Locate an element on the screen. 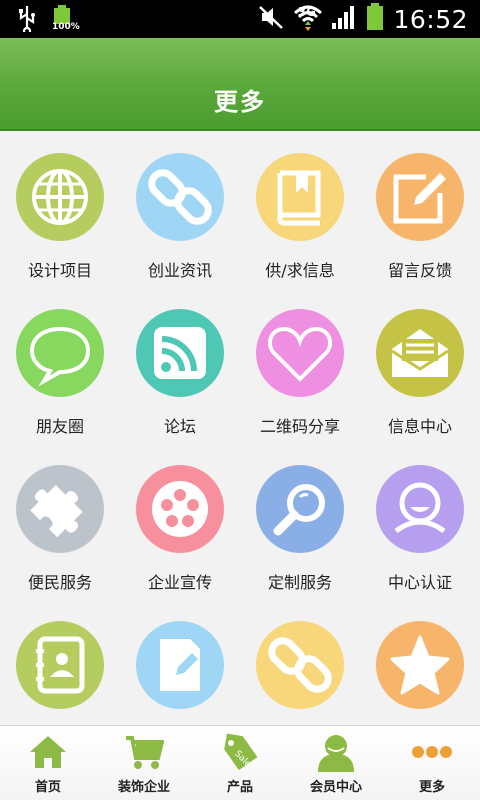 The image size is (480, 800). grid-item-favorites is located at coordinates (420, 662).